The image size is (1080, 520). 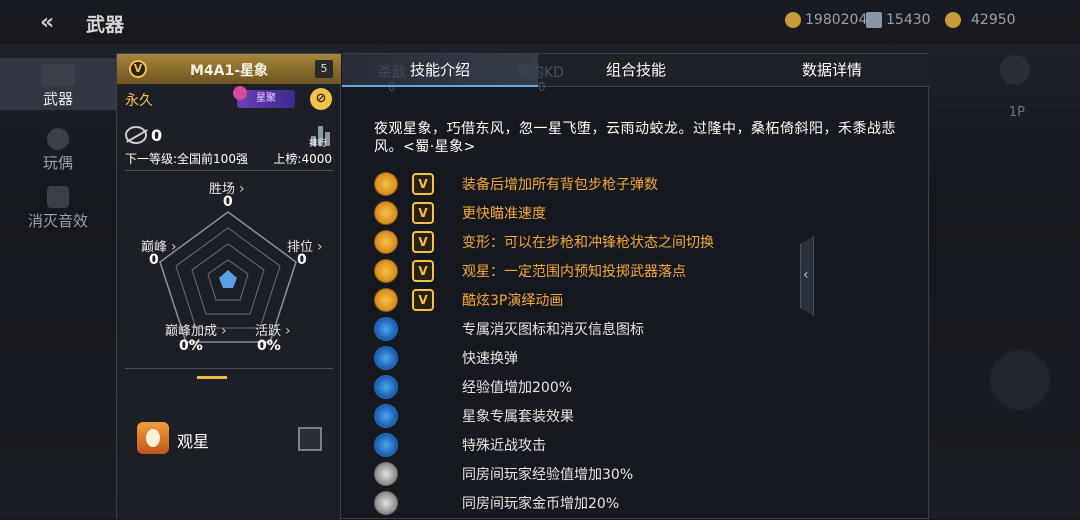 I want to click on kill-count: 0, so click(x=157, y=135).